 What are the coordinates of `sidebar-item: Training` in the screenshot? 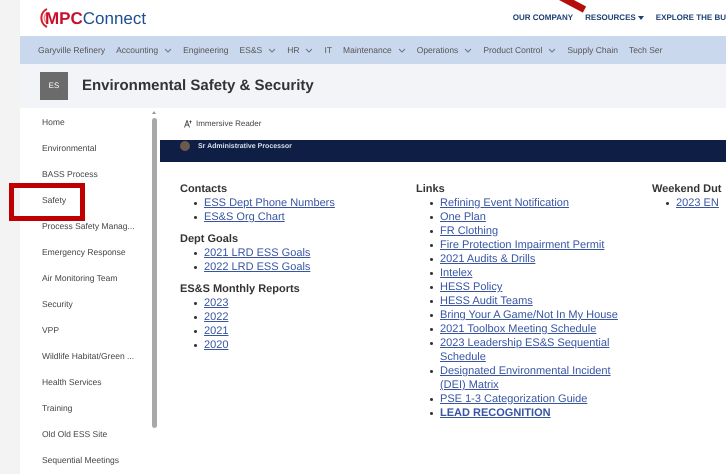 It's located at (96, 415).